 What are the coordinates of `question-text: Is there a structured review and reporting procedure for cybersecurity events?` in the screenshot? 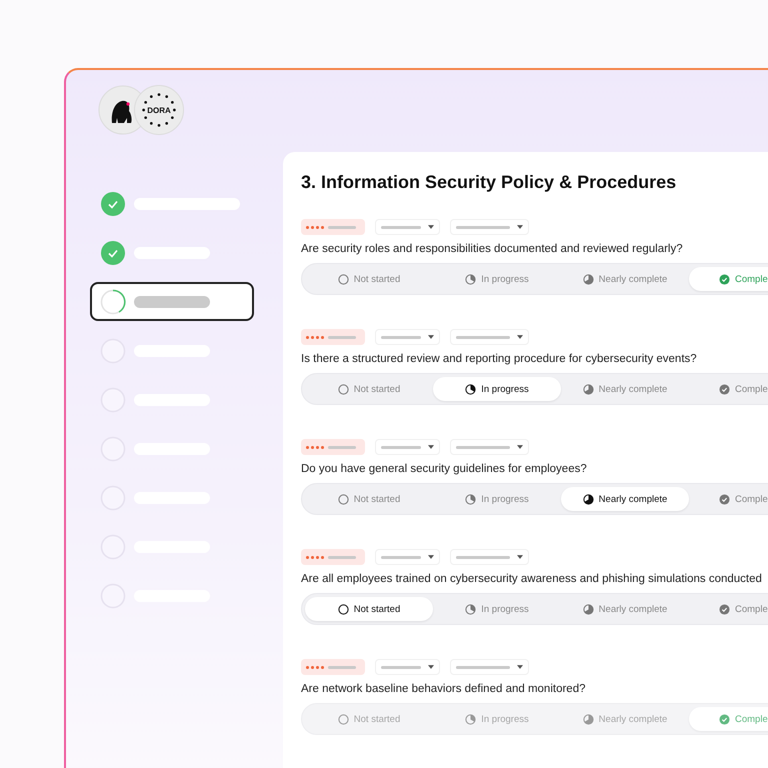 It's located at (499, 359).